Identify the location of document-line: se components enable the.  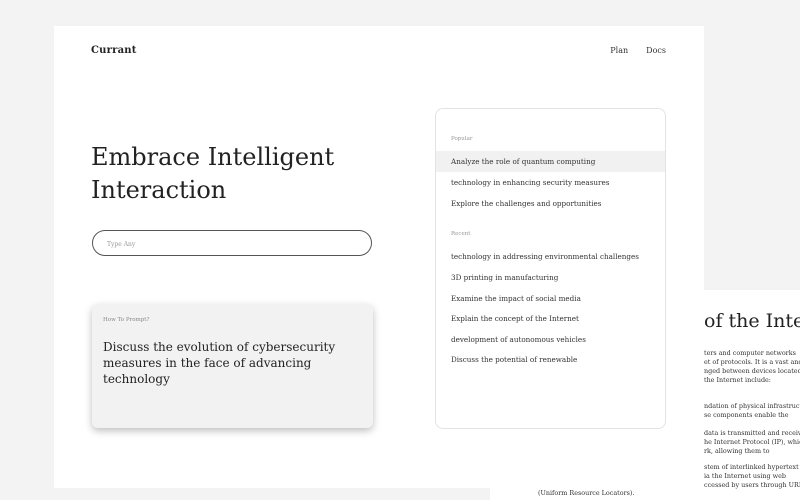
(746, 415).